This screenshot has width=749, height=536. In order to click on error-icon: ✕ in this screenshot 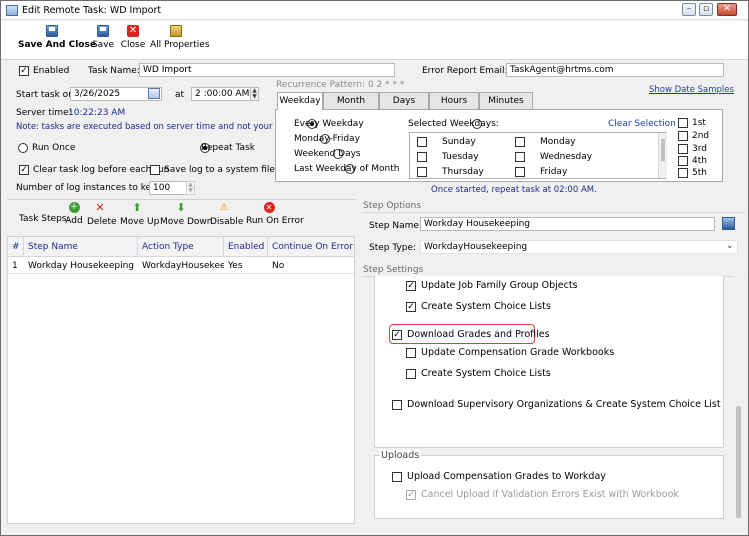, I will do `click(269, 207)`.